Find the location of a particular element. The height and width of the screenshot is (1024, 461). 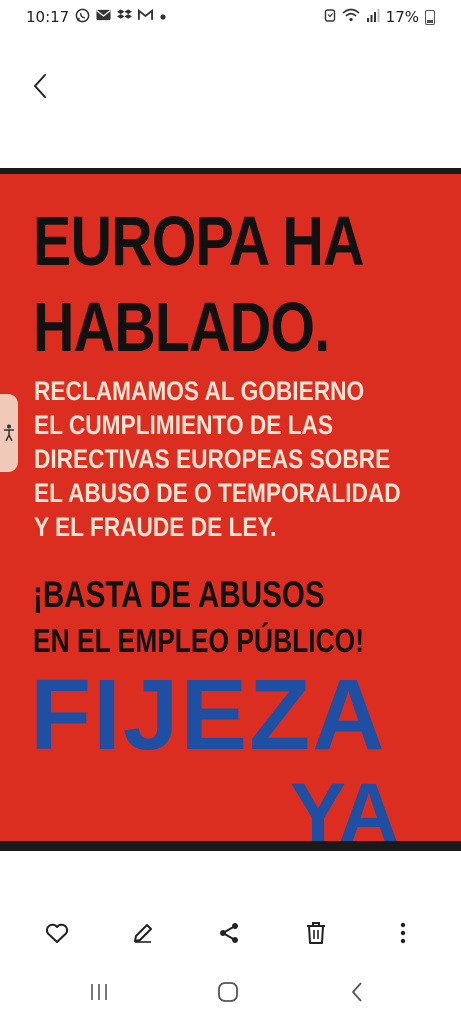

more-icon is located at coordinates (403, 933).